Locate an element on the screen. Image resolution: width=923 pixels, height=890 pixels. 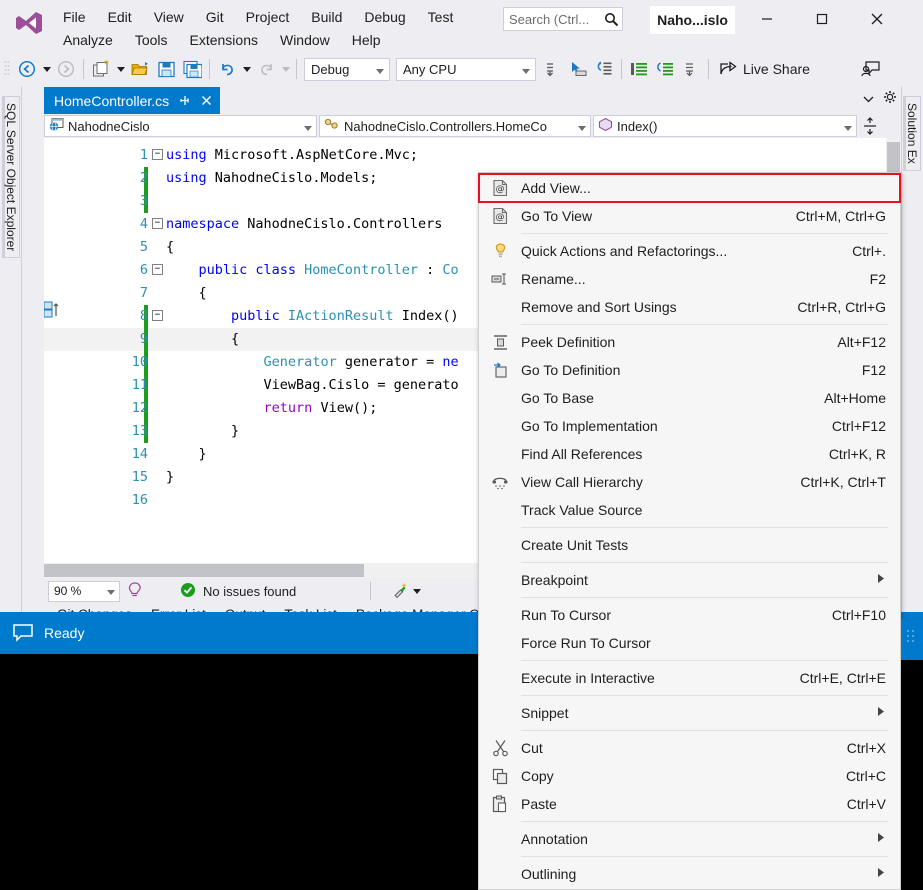
line-number: 6 is located at coordinates (143, 270).